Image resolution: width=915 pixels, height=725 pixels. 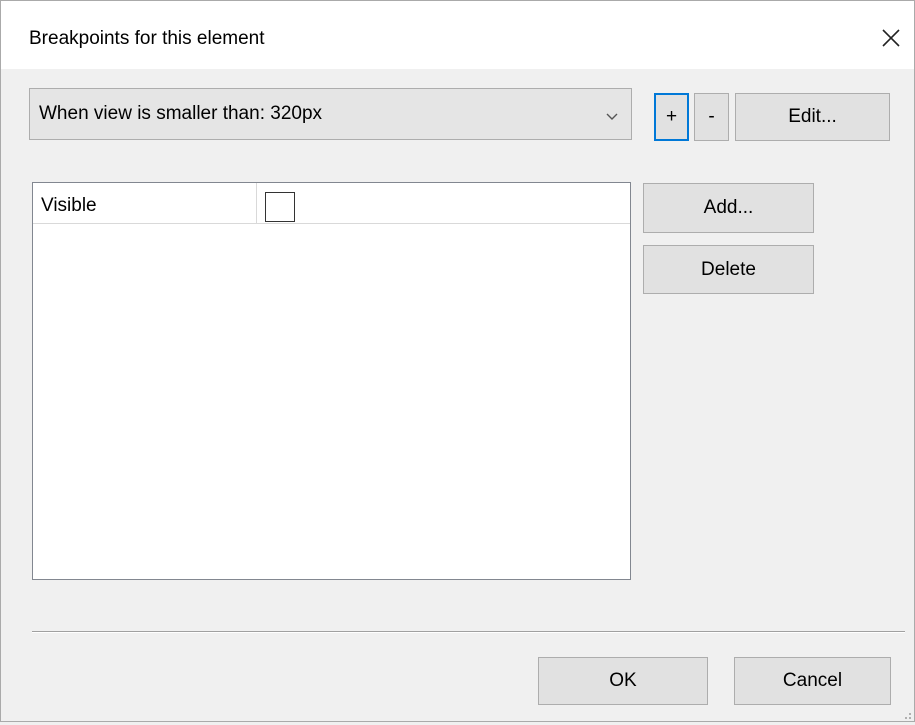 I want to click on delete-property-button: Delete, so click(x=728, y=269).